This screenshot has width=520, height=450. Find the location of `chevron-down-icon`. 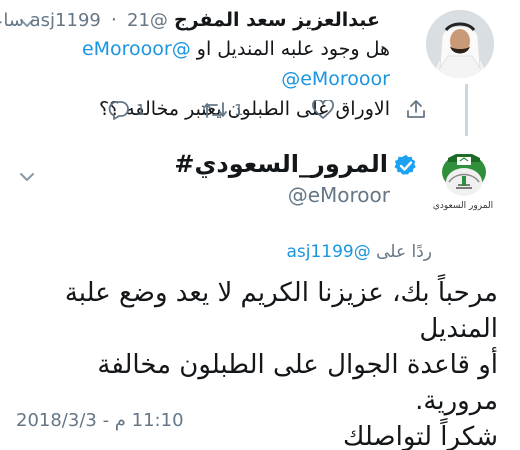

chevron-down-icon is located at coordinates (27, 177).